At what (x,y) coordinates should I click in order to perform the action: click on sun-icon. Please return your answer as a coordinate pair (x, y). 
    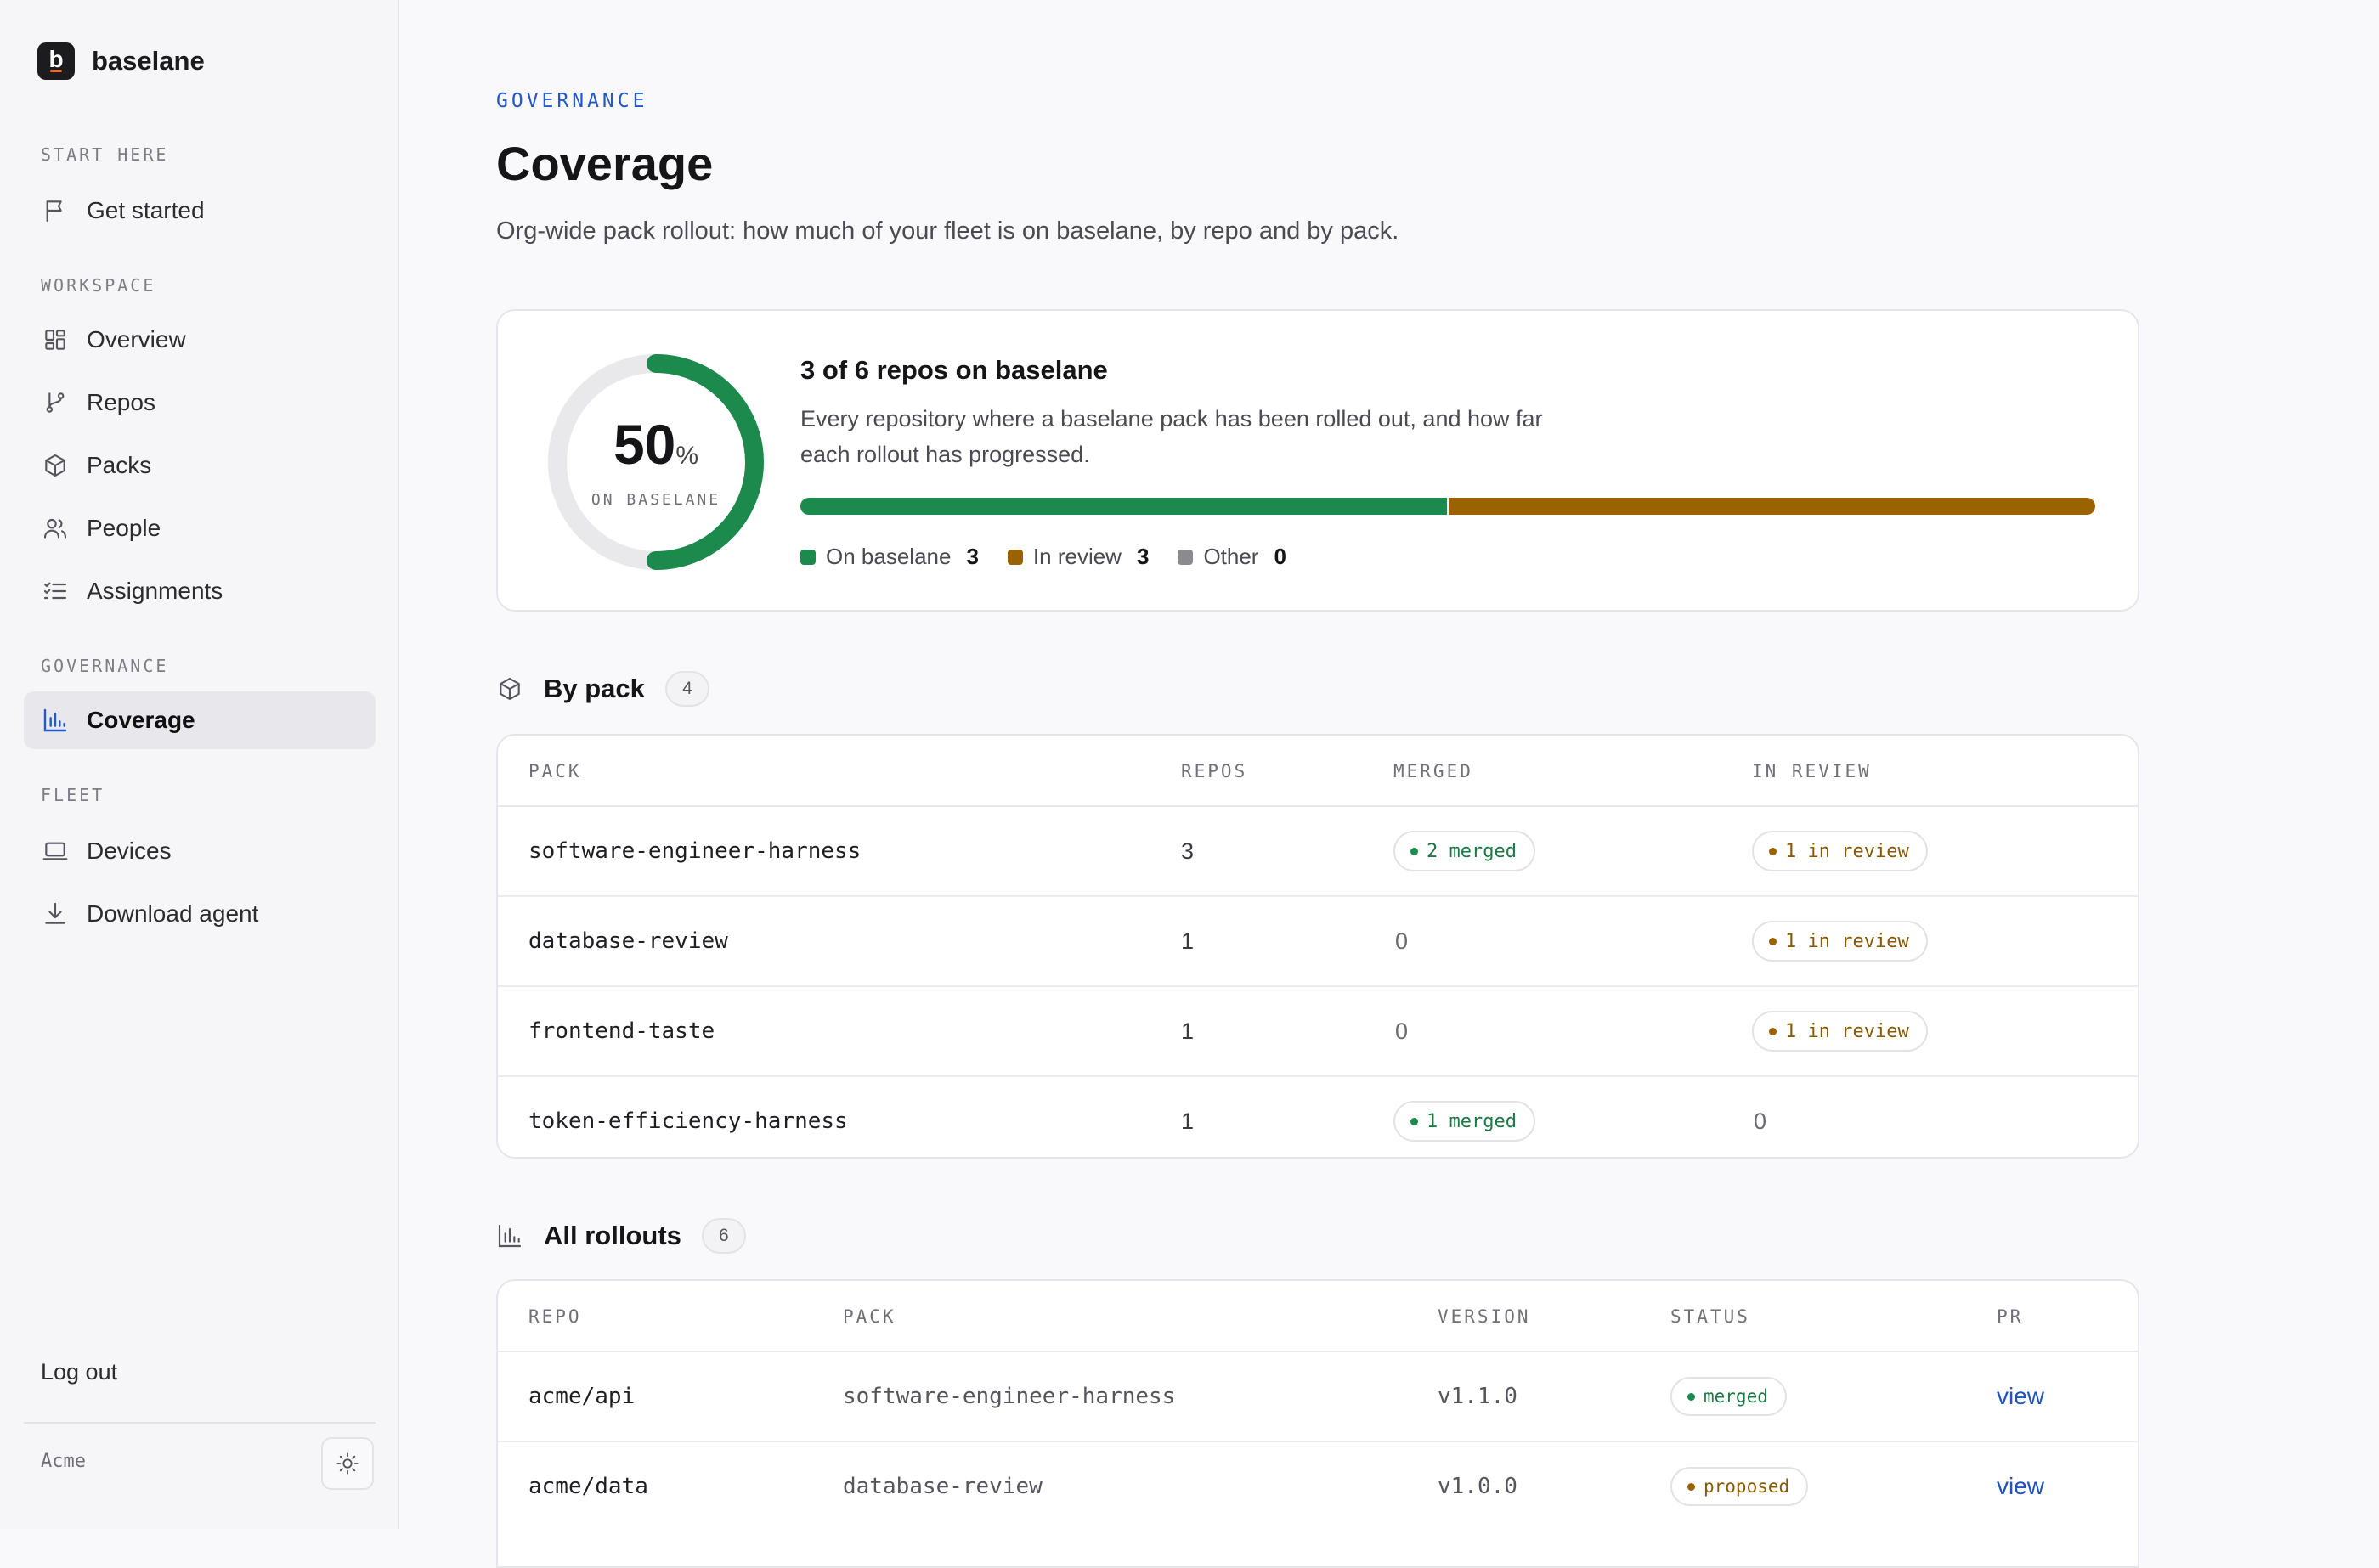
    Looking at the image, I should click on (347, 1463).